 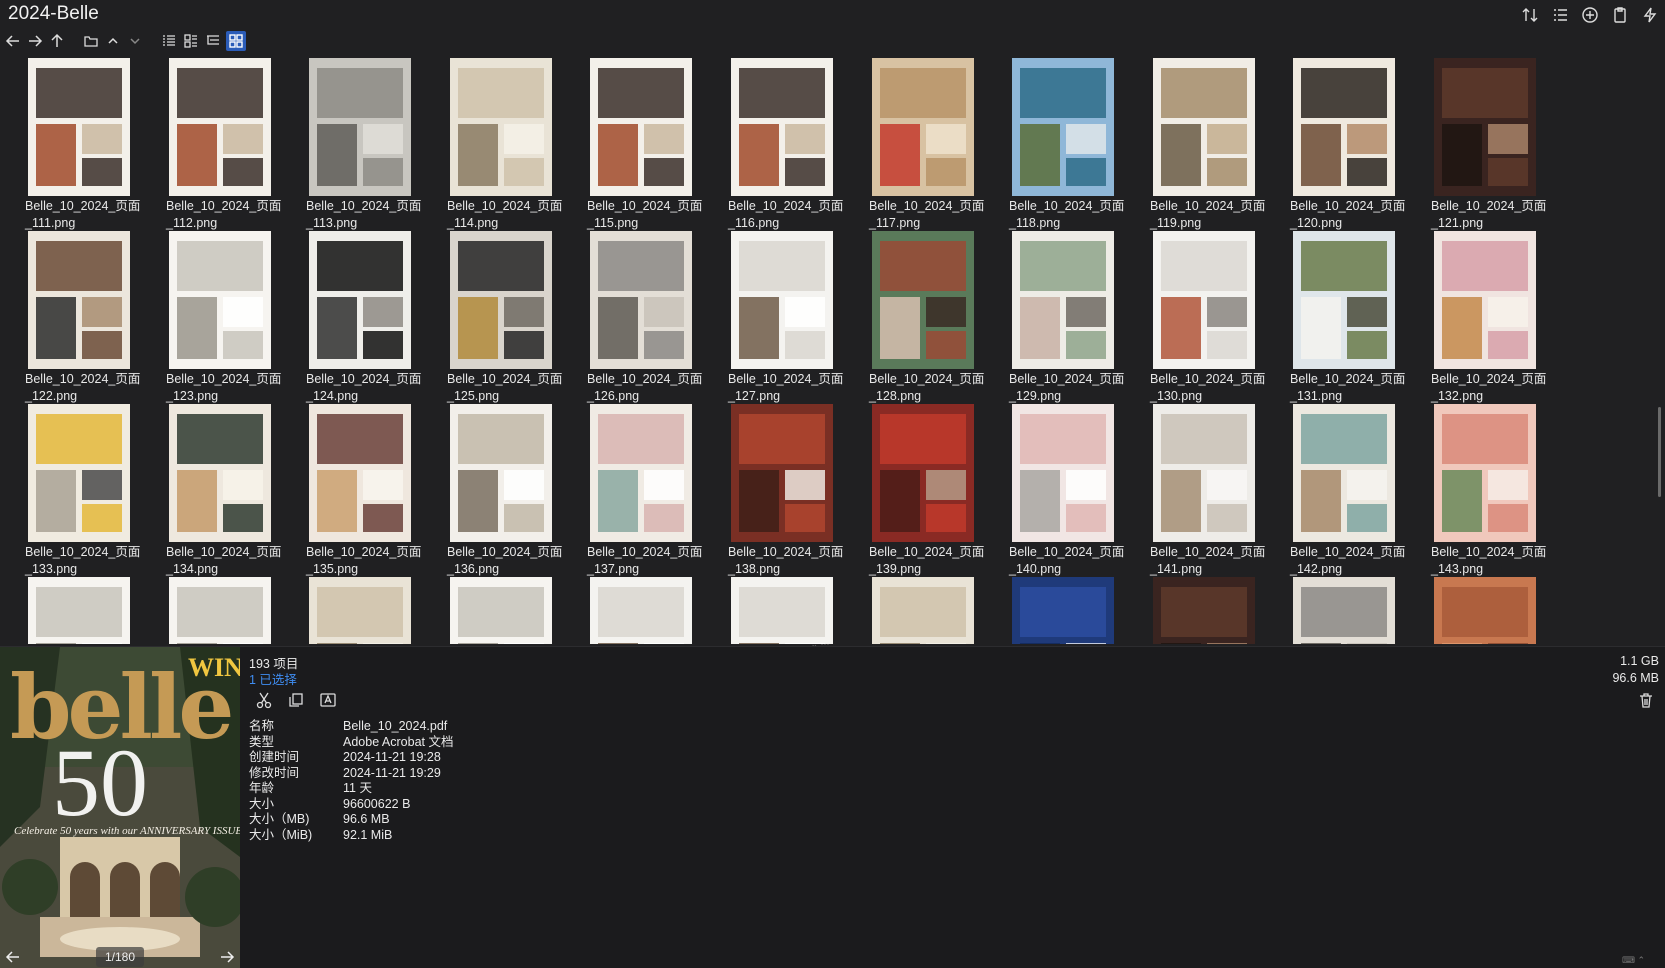 I want to click on file-thumbnail-item: Belle_10_2024_页面 _140.png, so click(x=1063, y=492).